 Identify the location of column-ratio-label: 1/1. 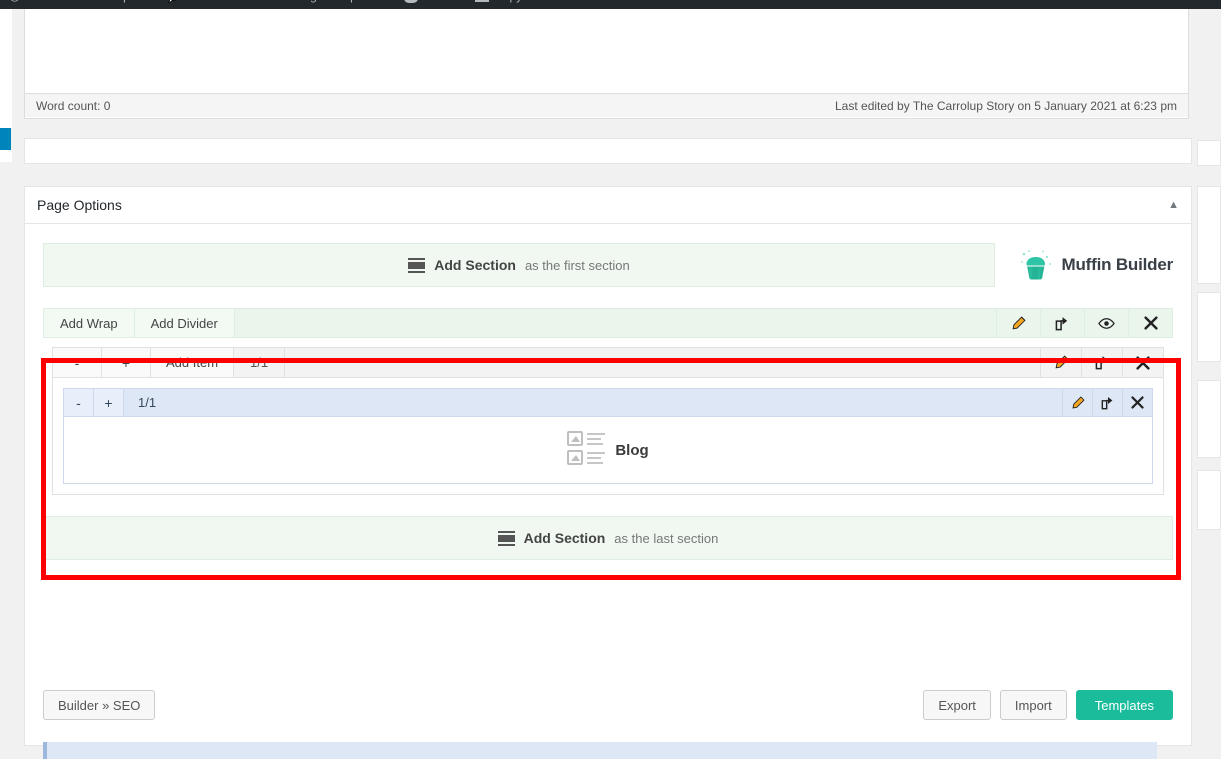
(147, 402).